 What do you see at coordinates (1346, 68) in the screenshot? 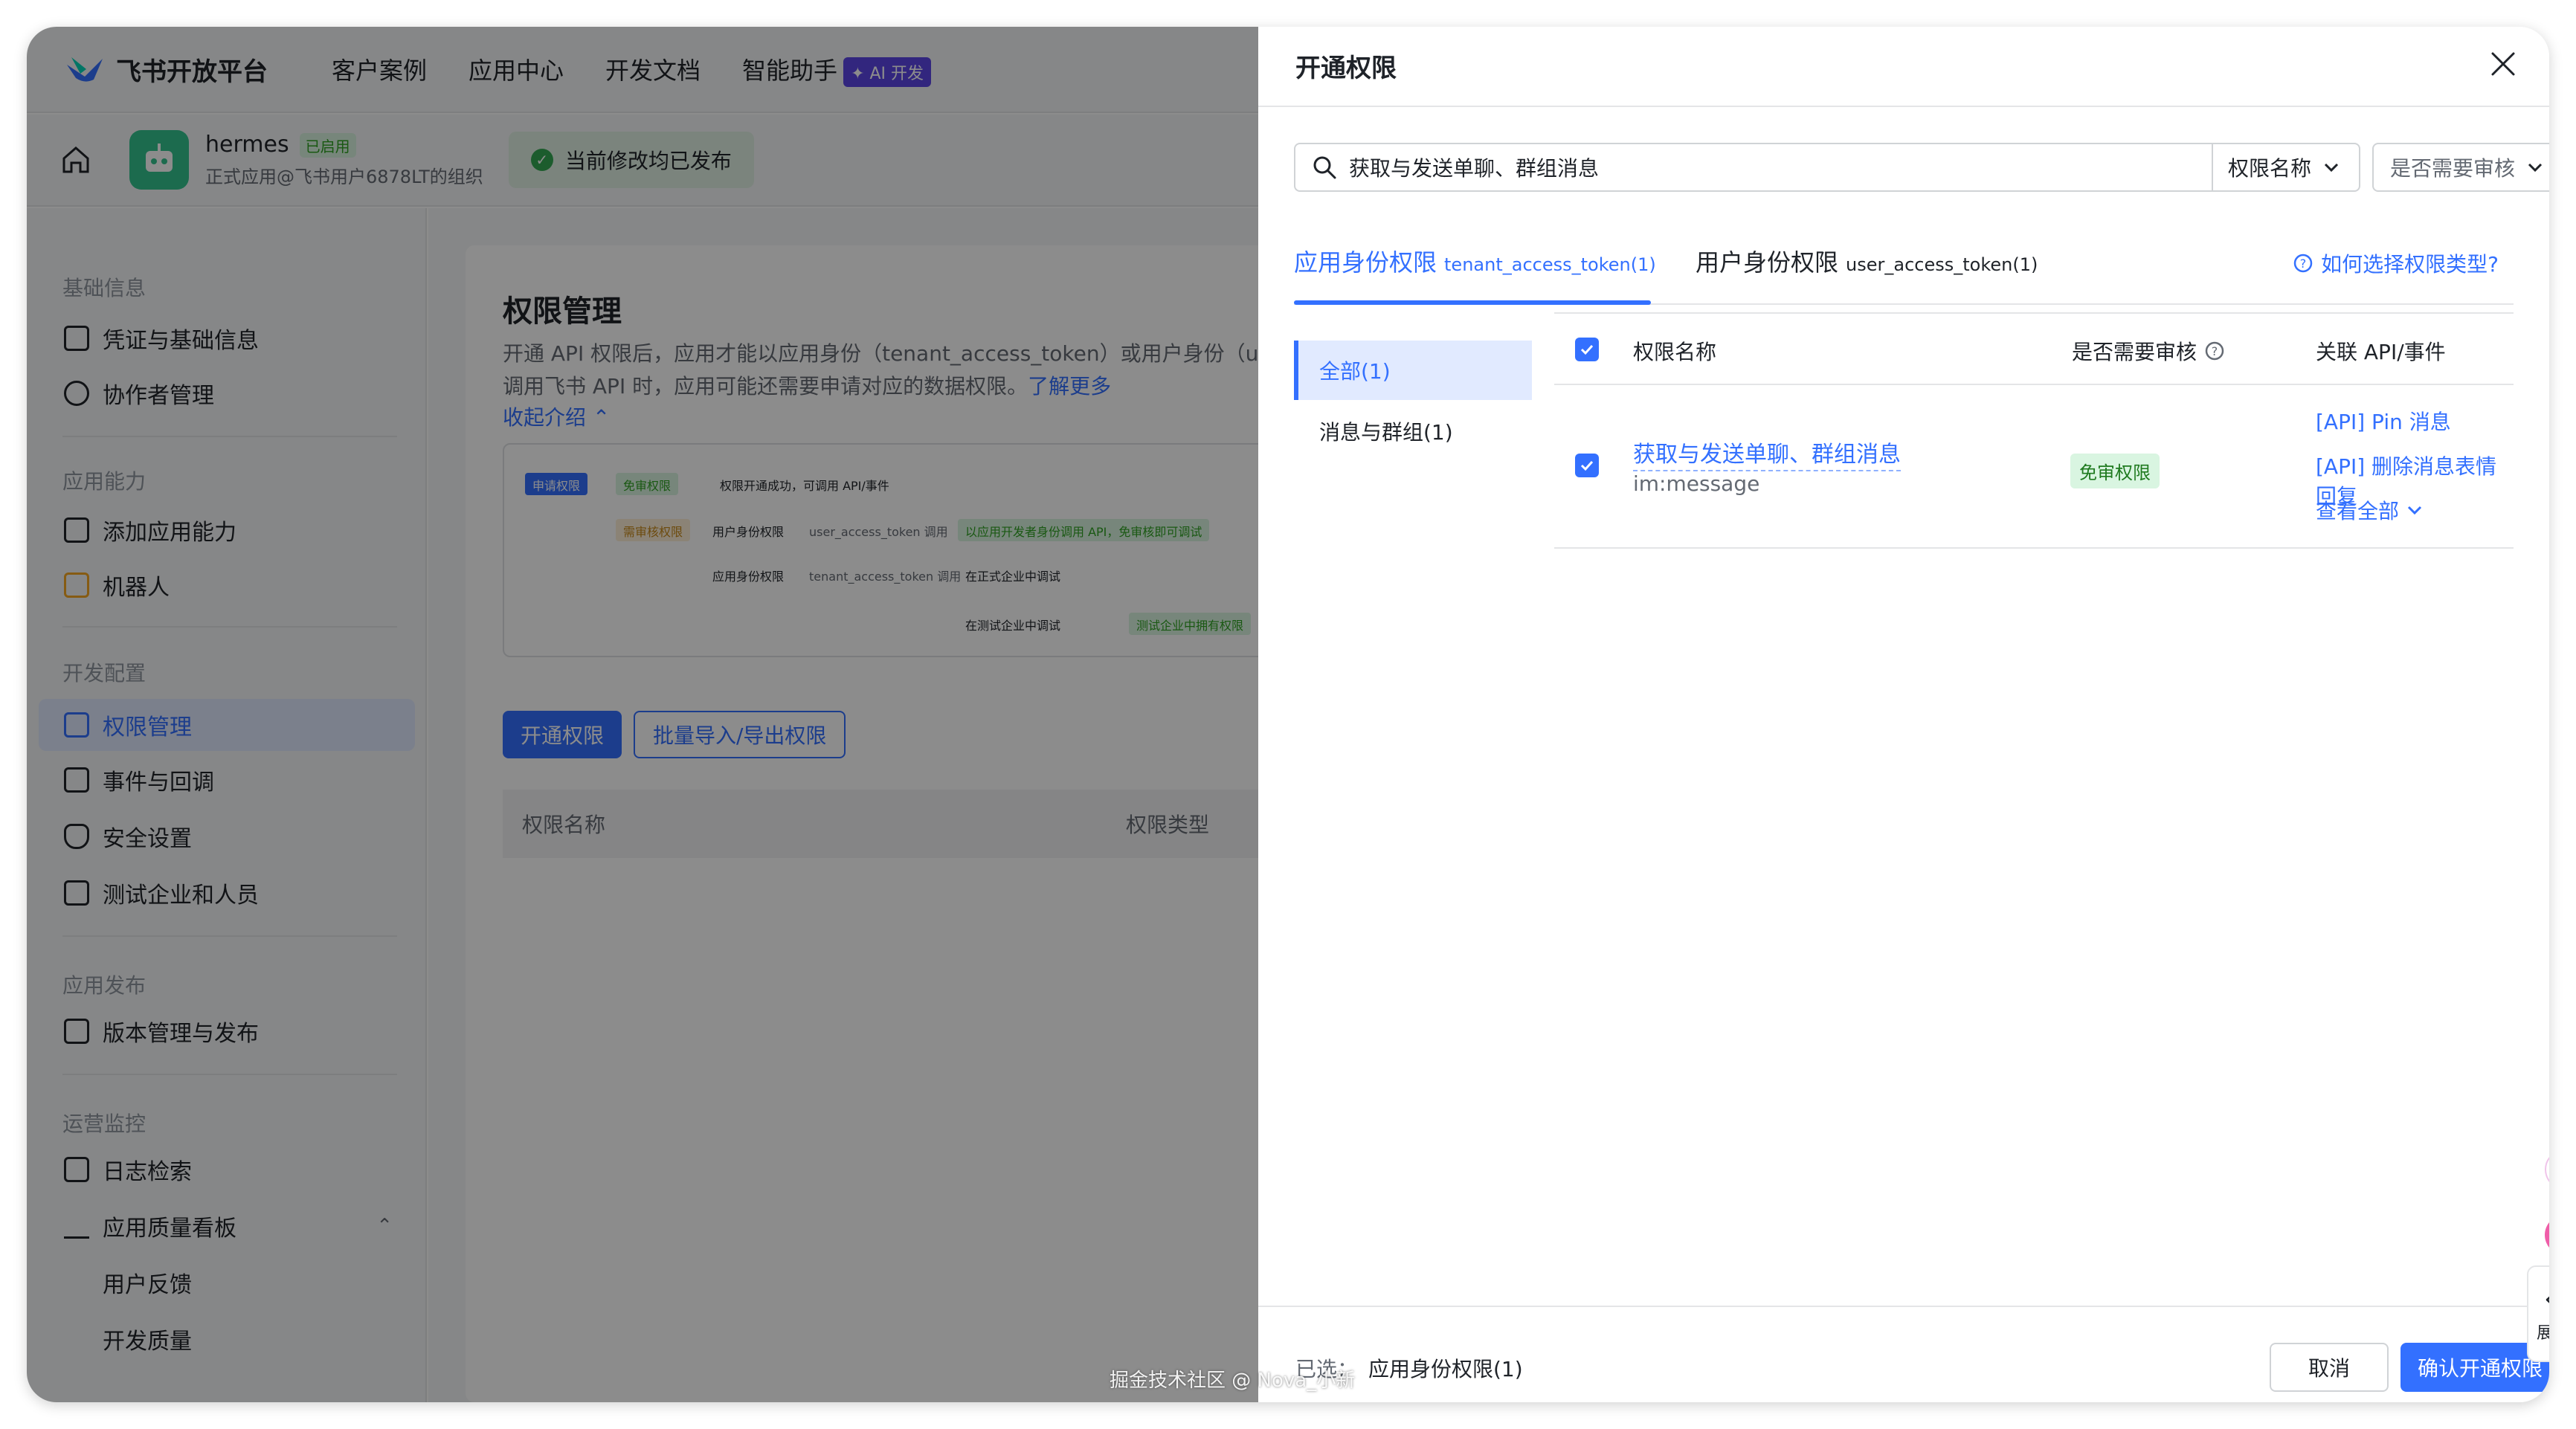
I see `drawer-title: 开通权限` at bounding box center [1346, 68].